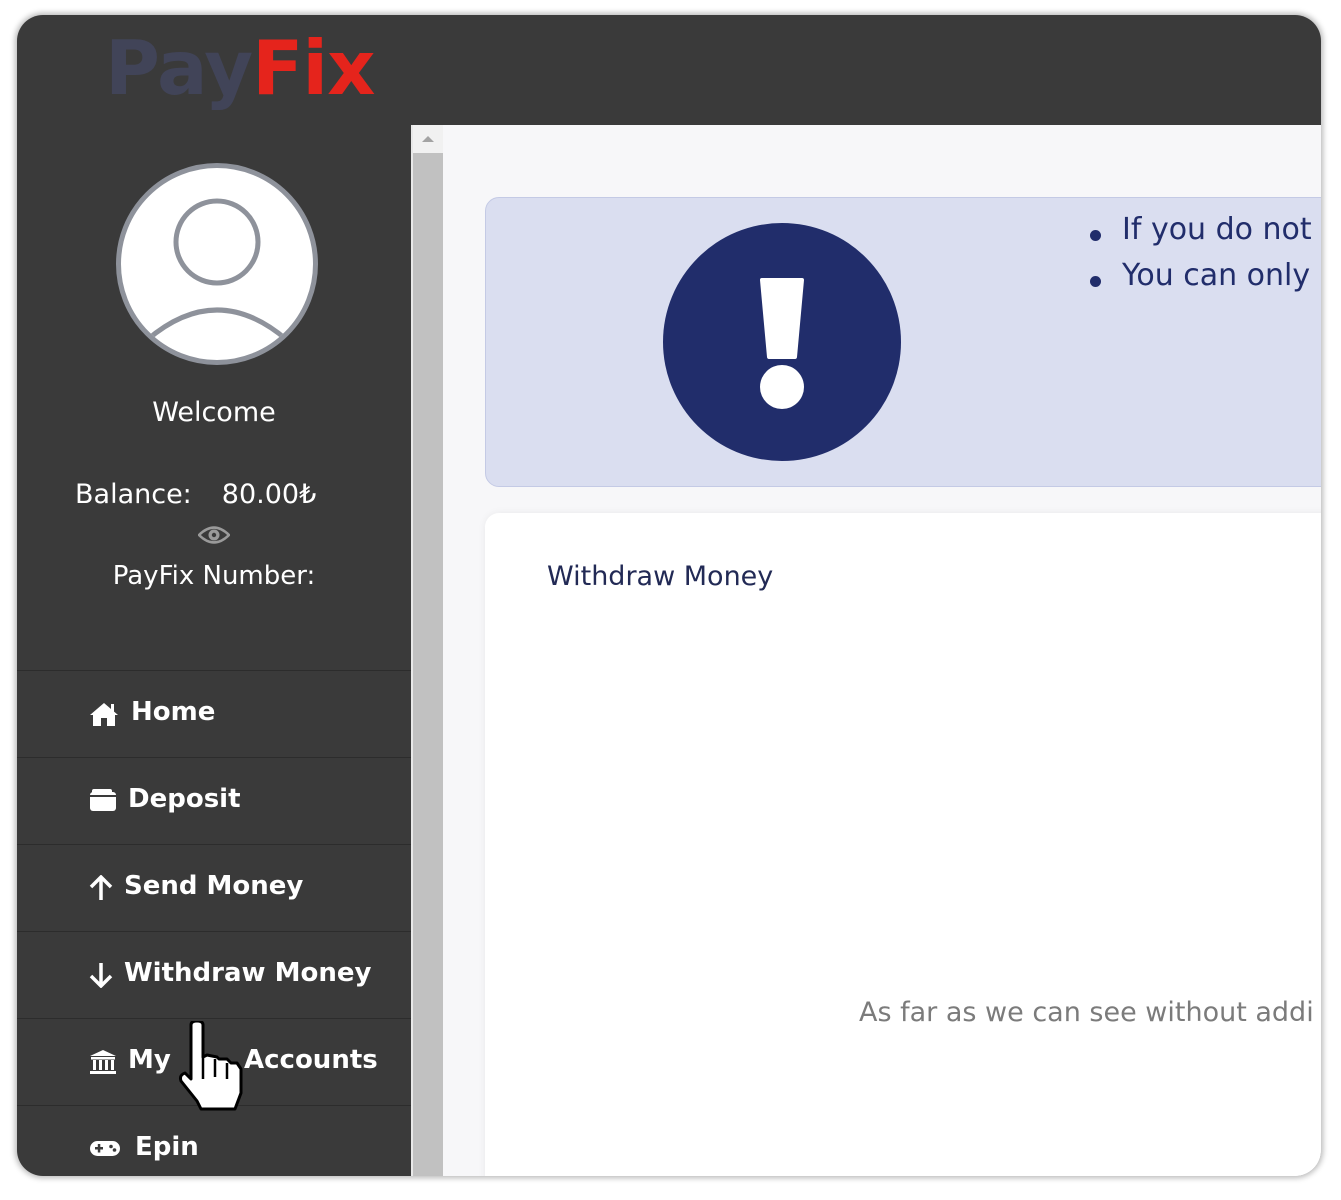  I want to click on user-icon, so click(217, 270).